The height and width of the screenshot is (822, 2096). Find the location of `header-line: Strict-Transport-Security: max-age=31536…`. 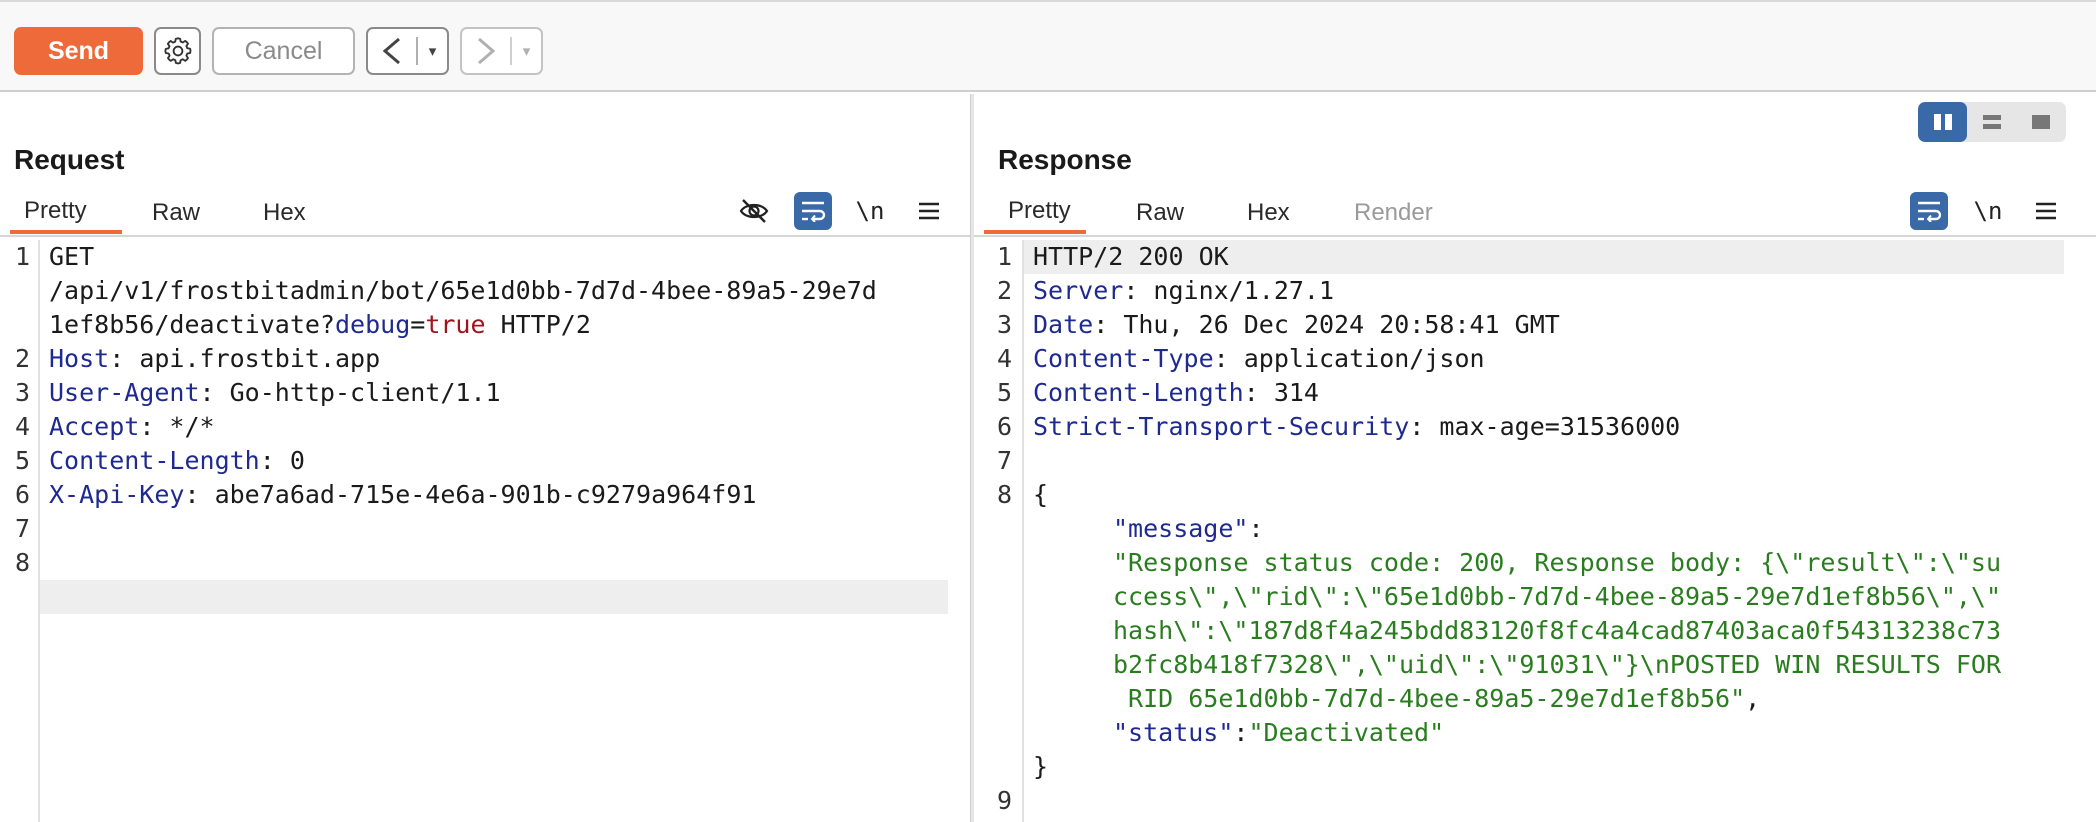

header-line: Strict-Transport-Security: max-age=31536… is located at coordinates (1357, 426).